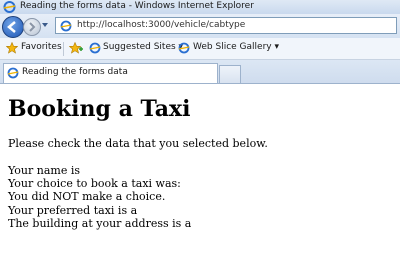 Image resolution: width=400 pixels, height=260 pixels. I want to click on tab-reading-forms-data: Reading the forms data, so click(110, 73).